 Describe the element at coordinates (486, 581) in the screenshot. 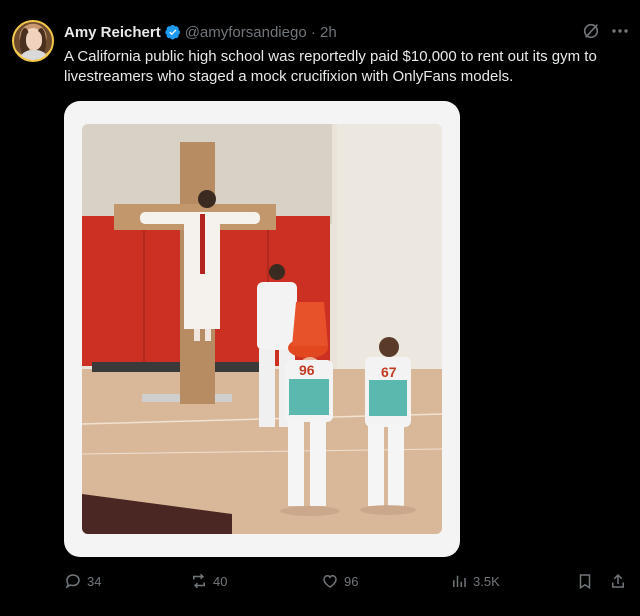

I see `views-count: 3.5K` at that location.